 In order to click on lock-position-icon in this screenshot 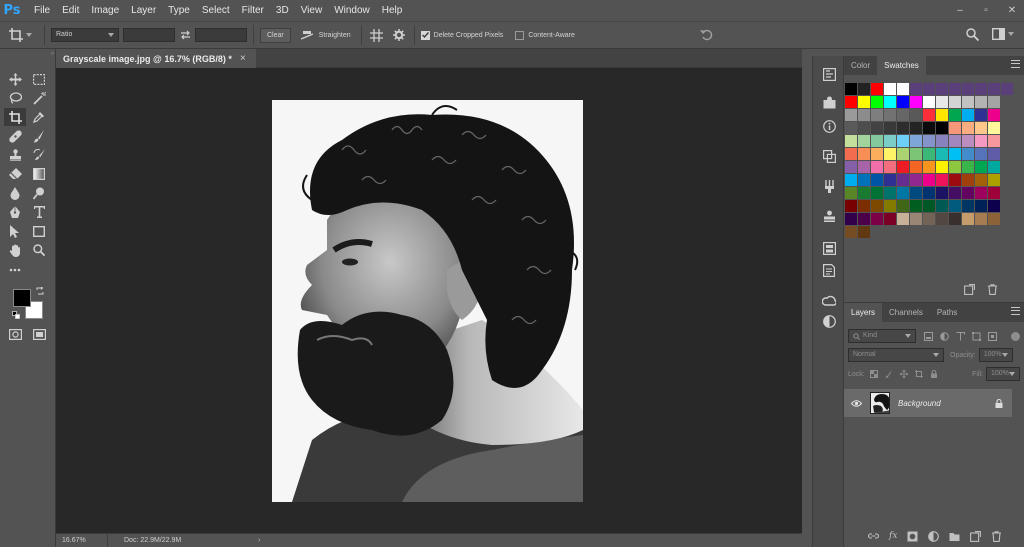, I will do `click(903, 374)`.